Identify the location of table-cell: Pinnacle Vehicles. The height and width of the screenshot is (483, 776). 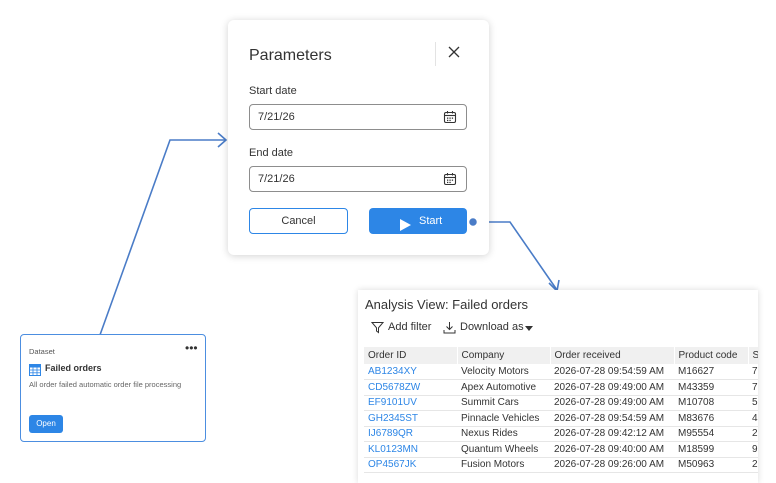
(503, 418).